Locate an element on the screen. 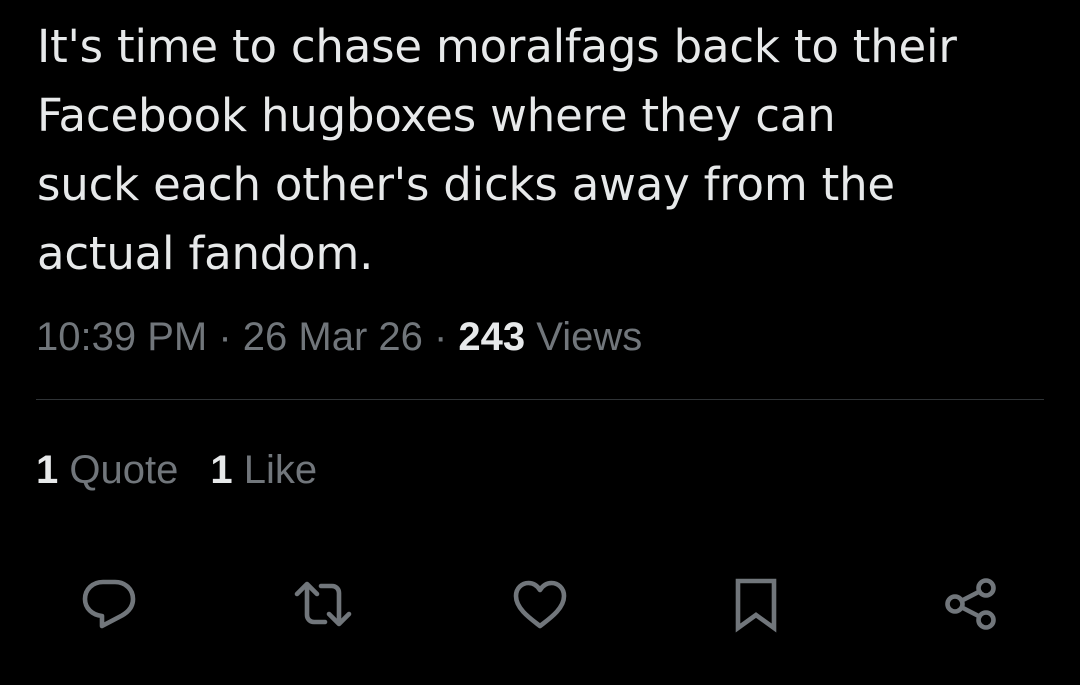 Image resolution: width=1080 pixels, height=685 pixels. bookmark-button is located at coordinates (756, 604).